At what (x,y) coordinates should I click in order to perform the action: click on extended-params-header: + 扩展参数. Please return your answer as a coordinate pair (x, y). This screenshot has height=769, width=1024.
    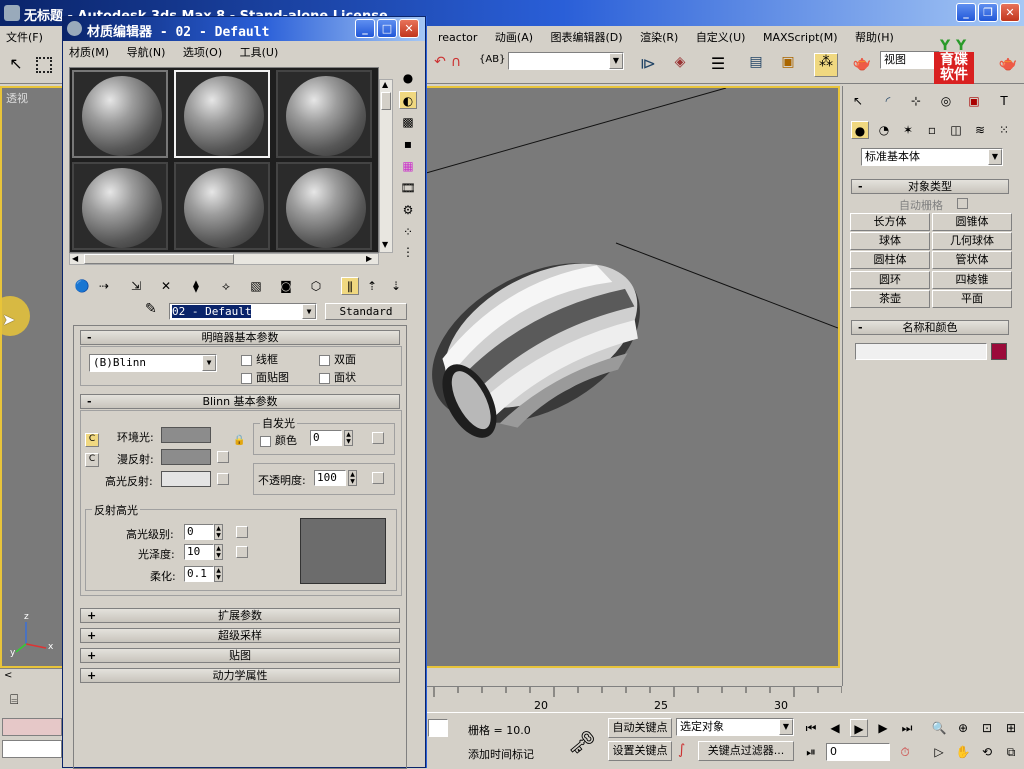
    Looking at the image, I should click on (240, 615).